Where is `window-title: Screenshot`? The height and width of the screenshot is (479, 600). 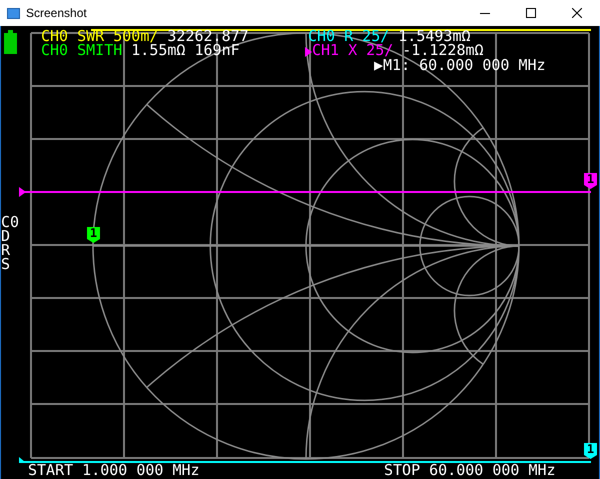 window-title: Screenshot is located at coordinates (56, 13).